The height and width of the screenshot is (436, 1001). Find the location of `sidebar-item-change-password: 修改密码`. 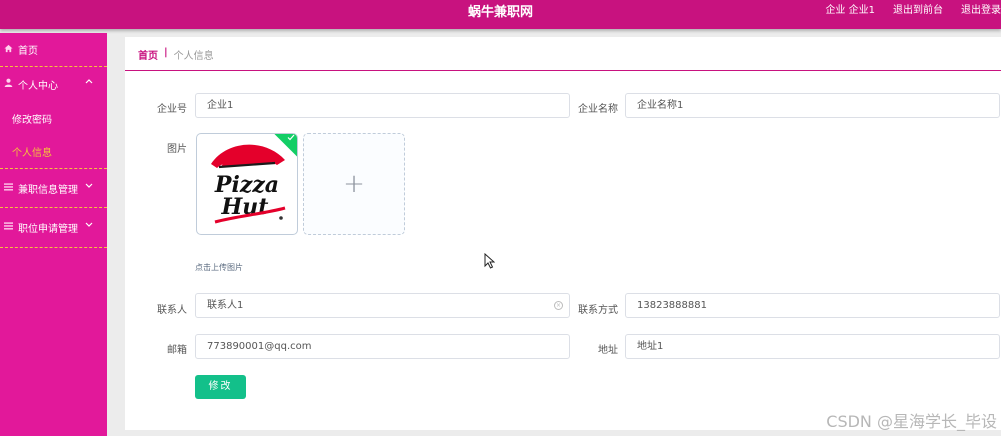

sidebar-item-change-password: 修改密码 is located at coordinates (53, 118).